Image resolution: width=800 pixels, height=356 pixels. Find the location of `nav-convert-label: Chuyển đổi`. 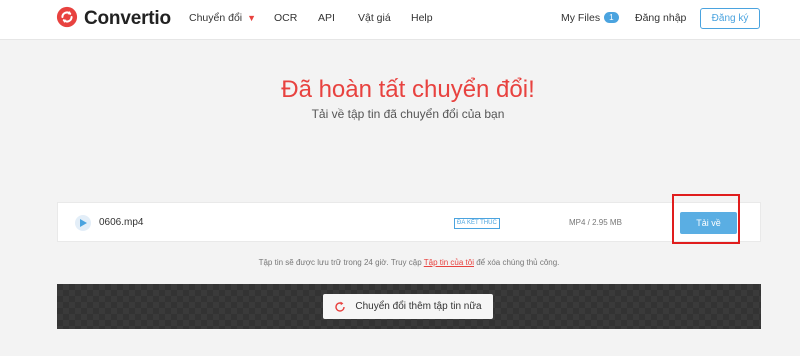

nav-convert-label: Chuyển đổi is located at coordinates (216, 18).